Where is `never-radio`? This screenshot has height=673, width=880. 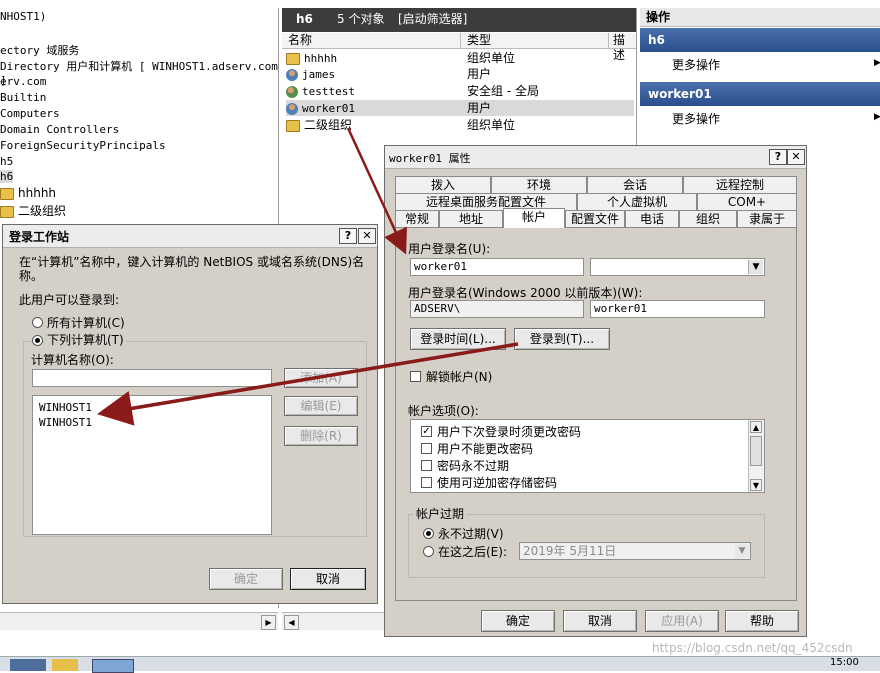
never-radio is located at coordinates (428, 533).